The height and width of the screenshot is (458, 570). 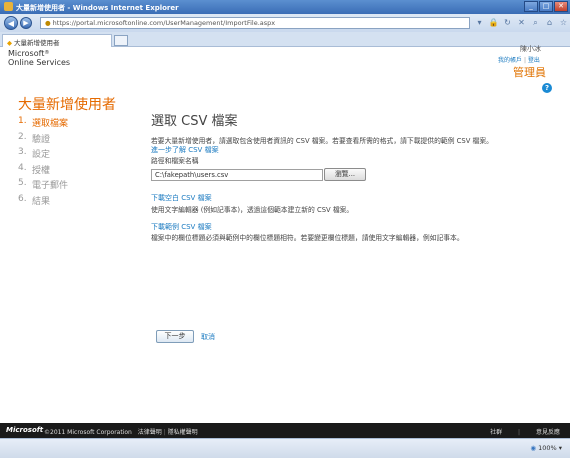 I want to click on step-verify: 2. 驗證, so click(x=43, y=140).